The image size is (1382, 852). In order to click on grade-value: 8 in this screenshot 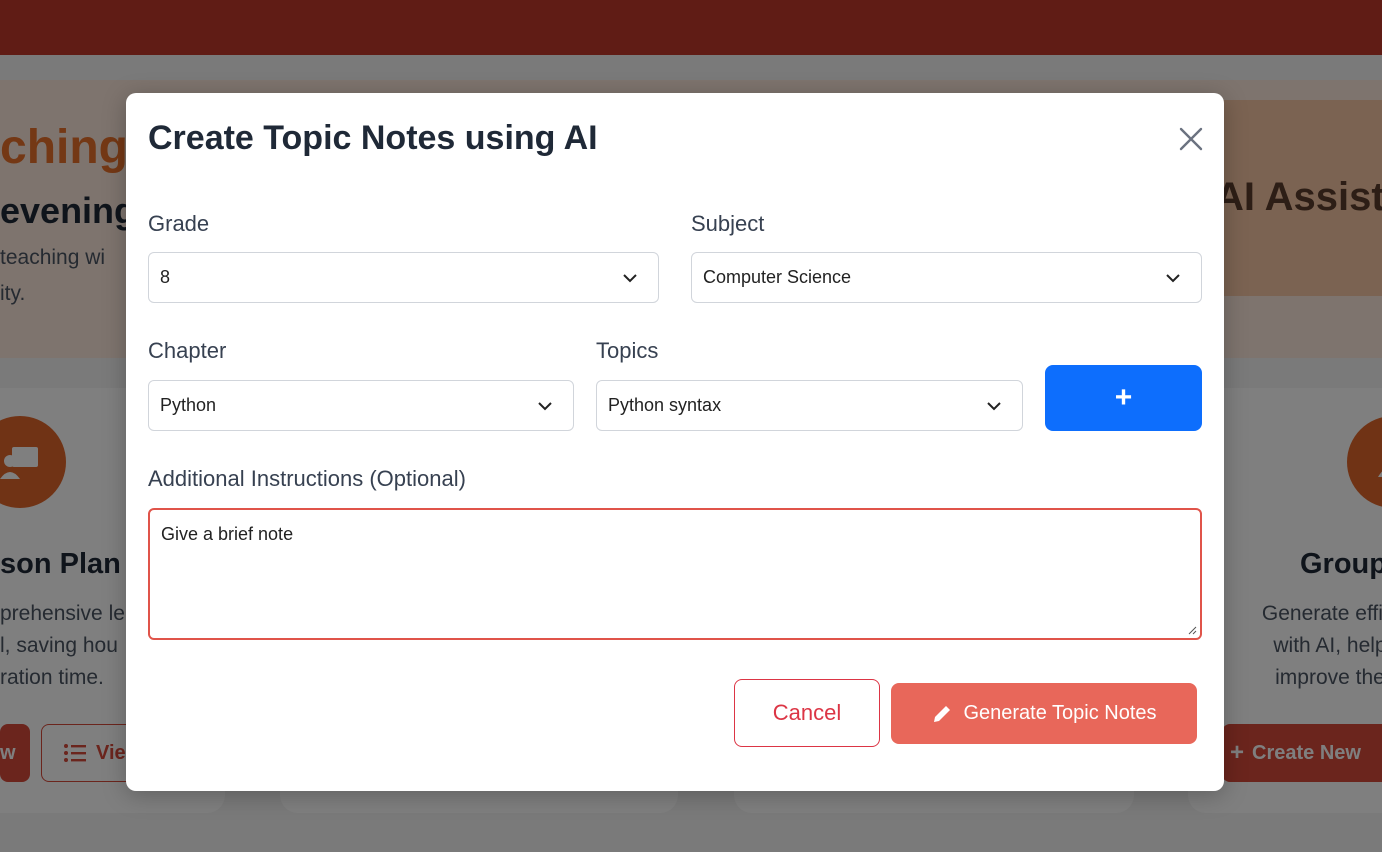, I will do `click(165, 277)`.